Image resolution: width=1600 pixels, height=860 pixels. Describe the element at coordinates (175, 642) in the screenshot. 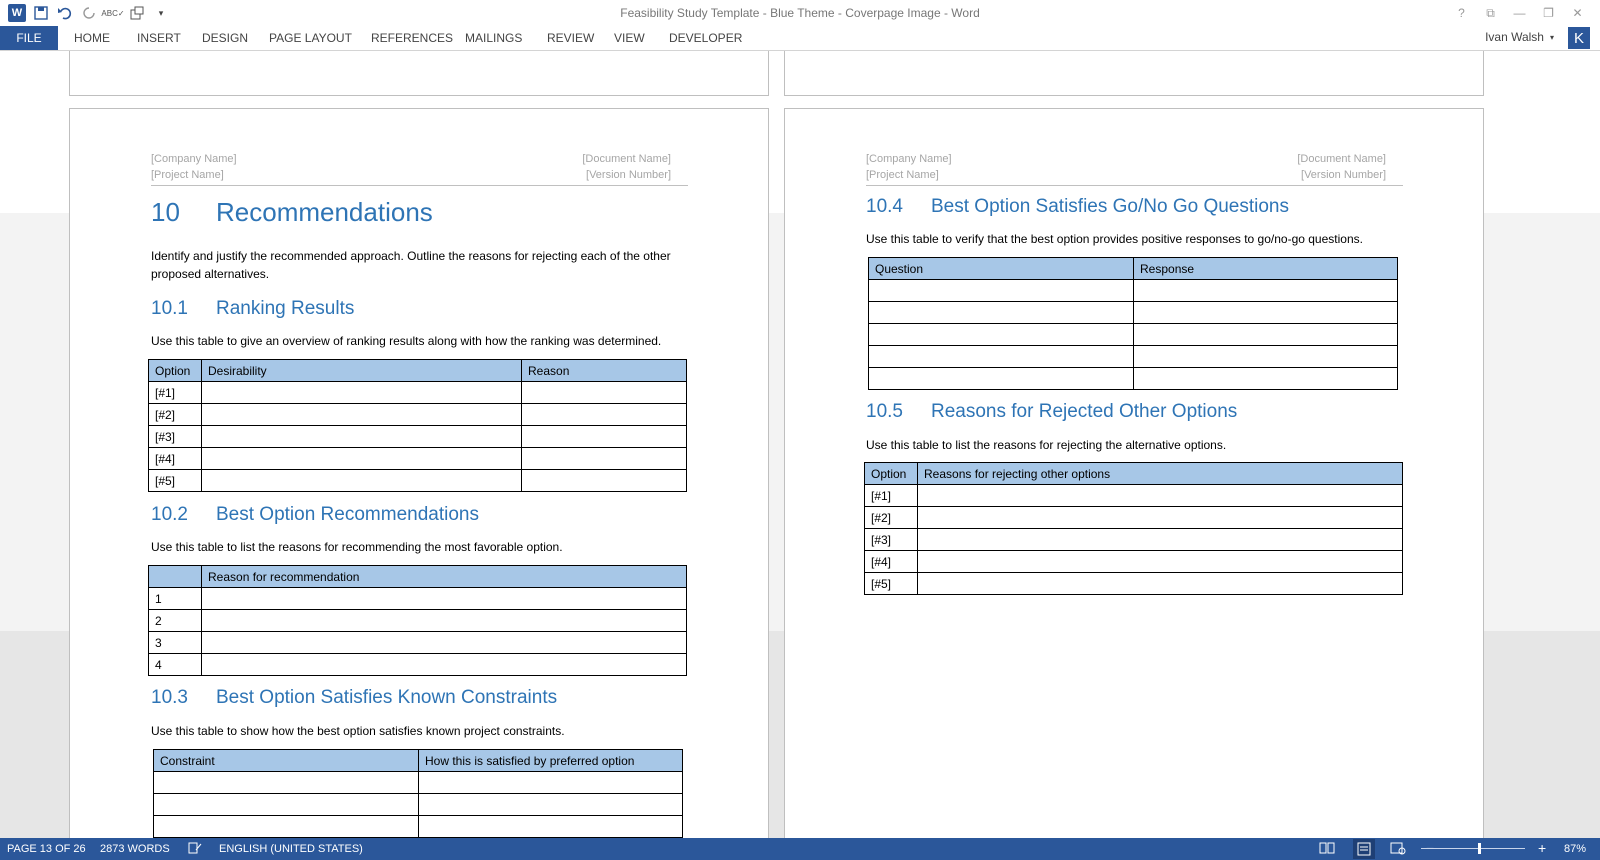

I see `table-cell: 3` at that location.